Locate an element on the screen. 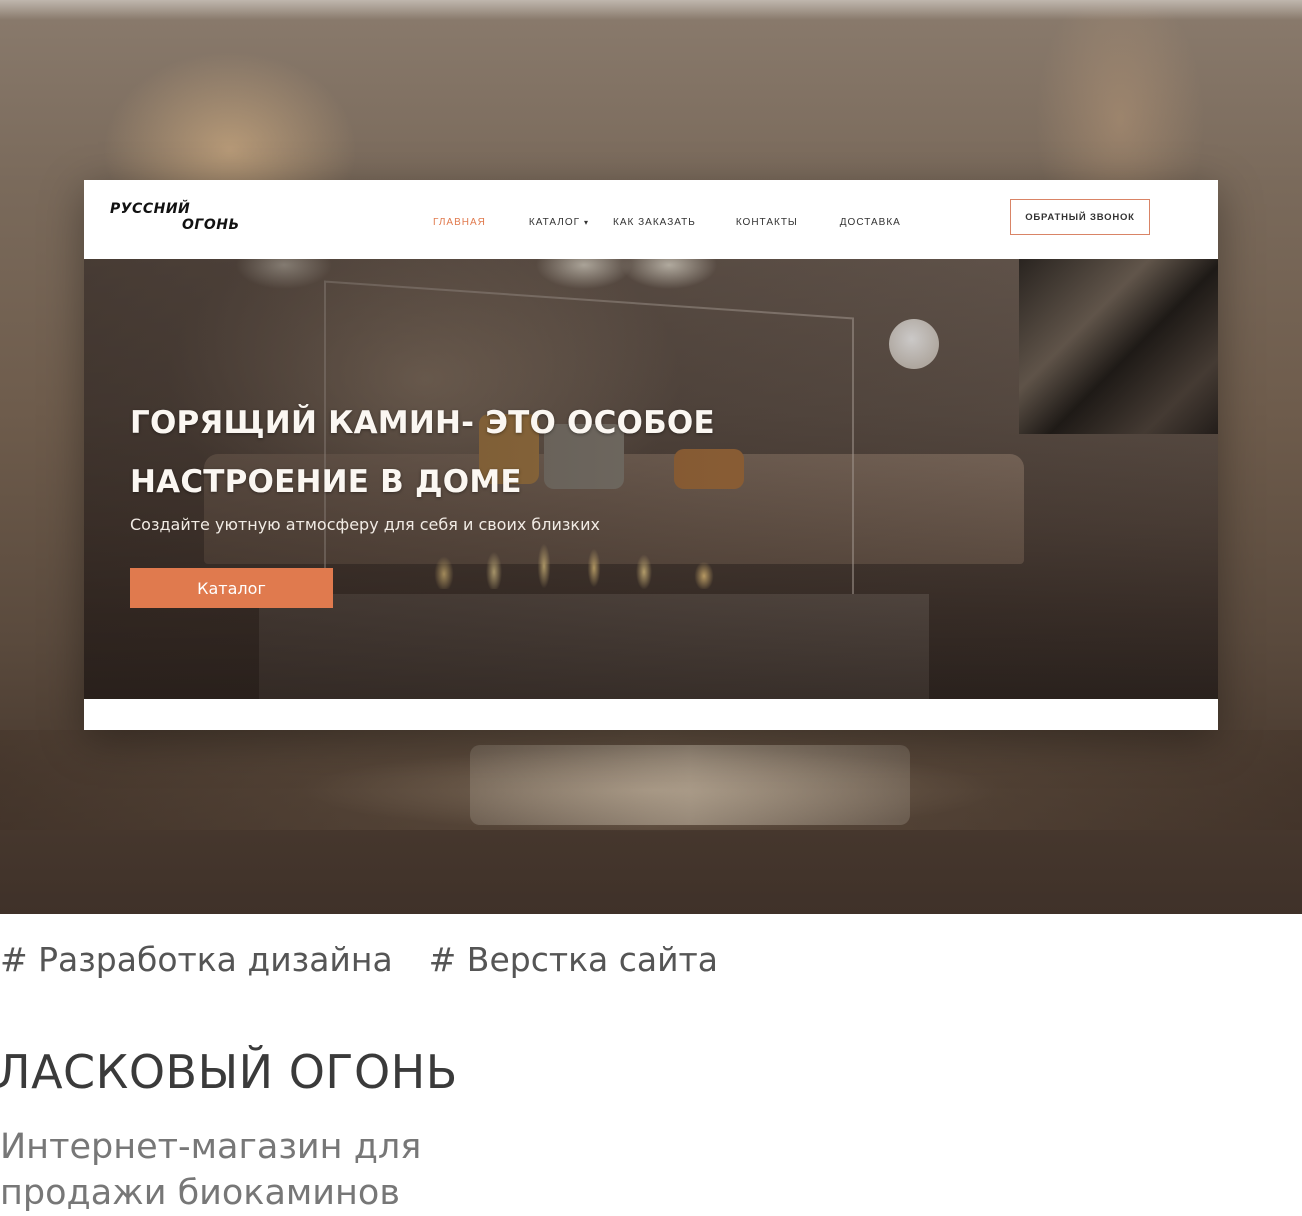 Image resolution: width=1302 pixels, height=1216 pixels. nav-item-contacts: КОНТАКТЫ is located at coordinates (767, 222).